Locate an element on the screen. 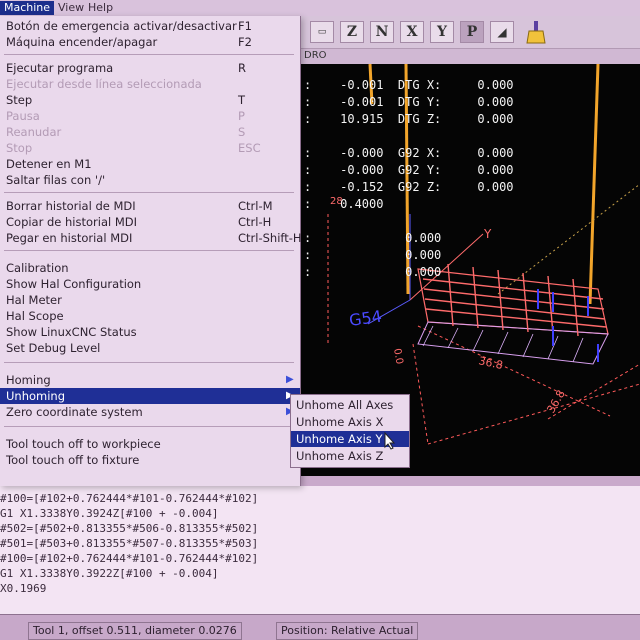 The image size is (640, 640). dro-row-4: : -0.000 G92 X: 0.000 is located at coordinates (409, 153).